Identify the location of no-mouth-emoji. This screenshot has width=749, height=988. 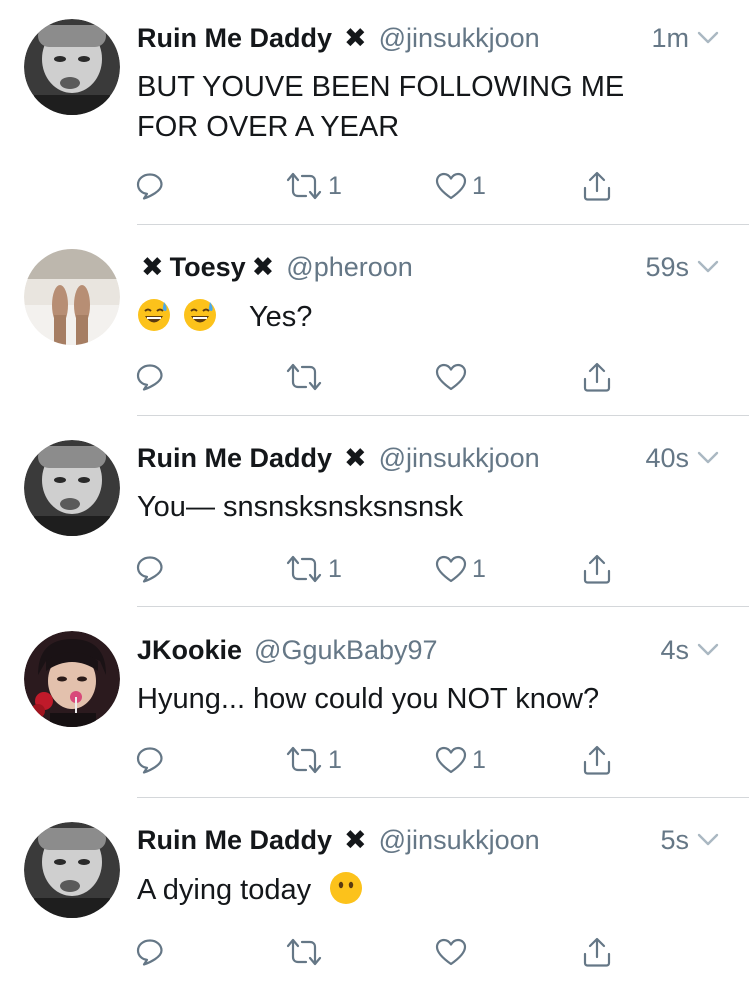
(346, 888).